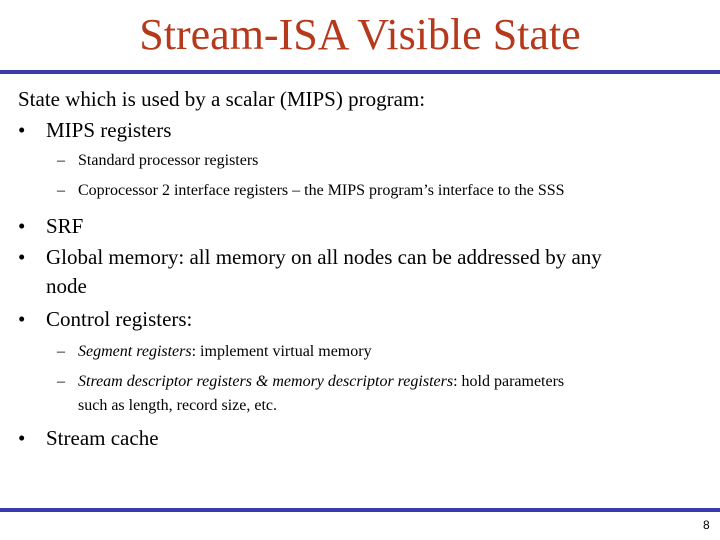 The height and width of the screenshot is (540, 720). I want to click on subitem-description: : hold parameters, so click(509, 381).